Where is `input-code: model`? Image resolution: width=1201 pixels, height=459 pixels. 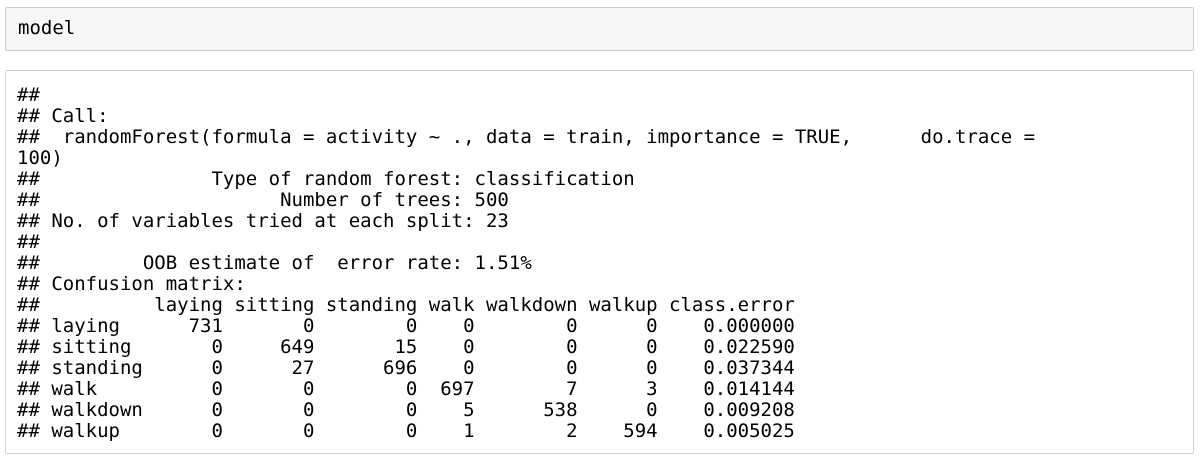 input-code: model is located at coordinates (46, 28).